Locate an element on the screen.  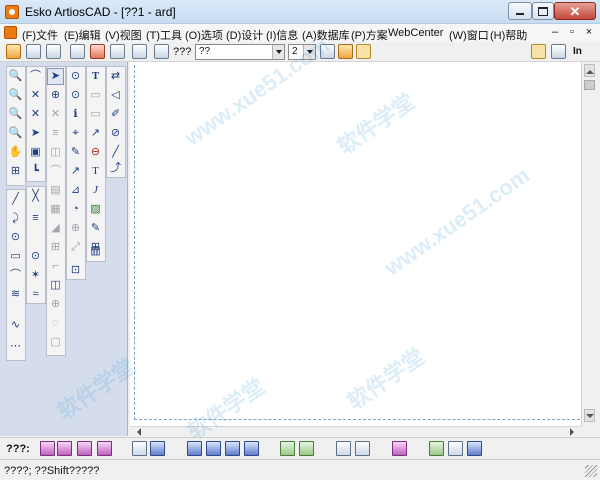
layer-select-icon is located at coordinates (327, 51).